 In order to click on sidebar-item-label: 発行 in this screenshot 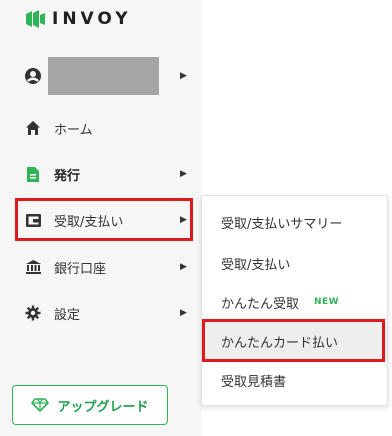, I will do `click(67, 176)`.